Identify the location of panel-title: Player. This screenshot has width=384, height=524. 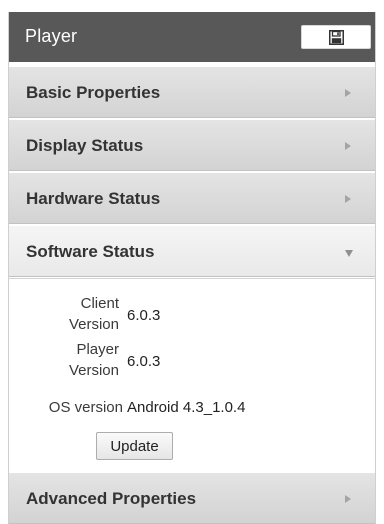
(51, 36).